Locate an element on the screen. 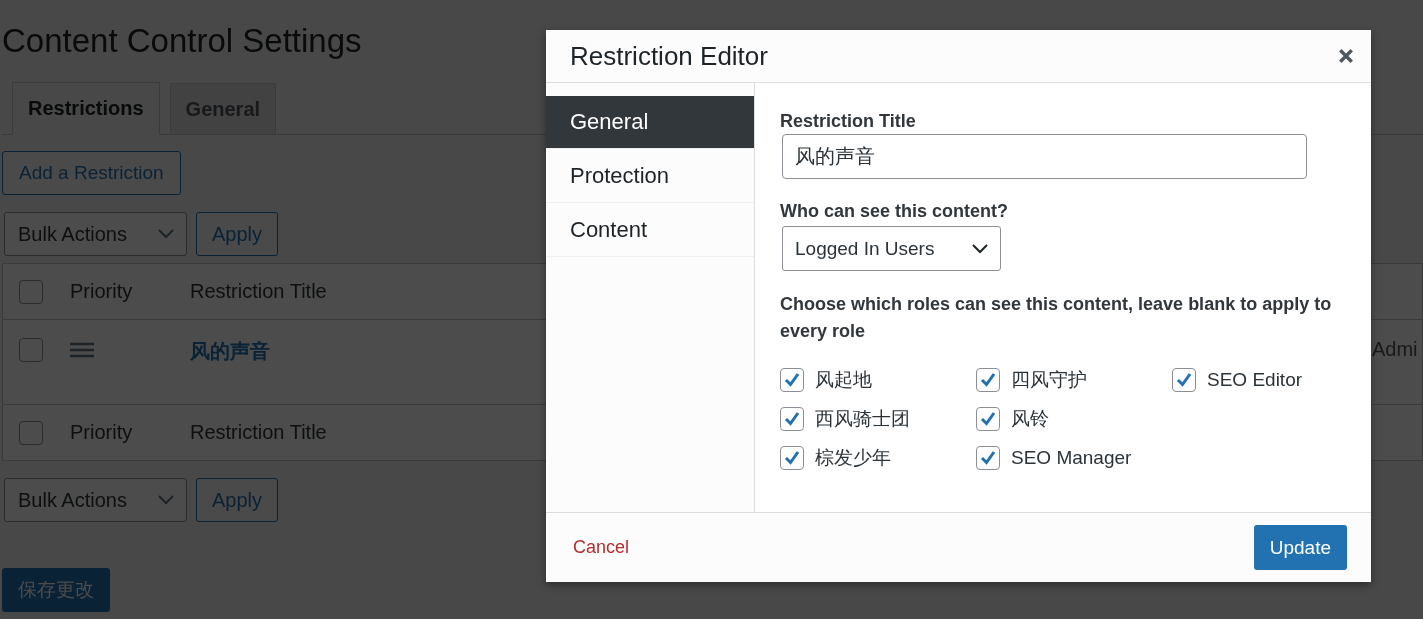 Image resolution: width=1423 pixels, height=619 pixels. field-label: Choose which roles can see this content, leave blank to apply to every role is located at coordinates (1056, 318).